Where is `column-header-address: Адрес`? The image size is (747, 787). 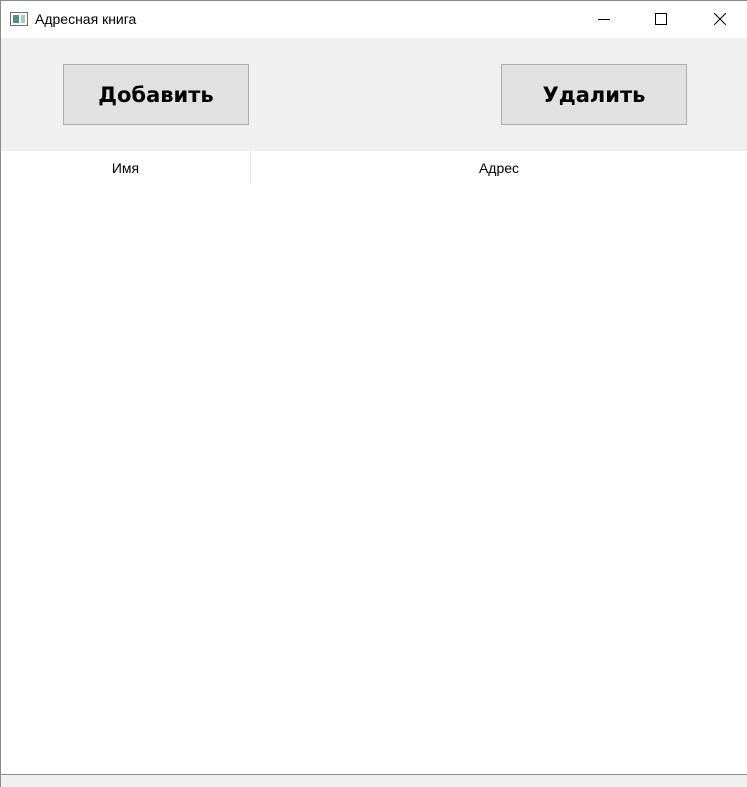 column-header-address: Адрес is located at coordinates (499, 167).